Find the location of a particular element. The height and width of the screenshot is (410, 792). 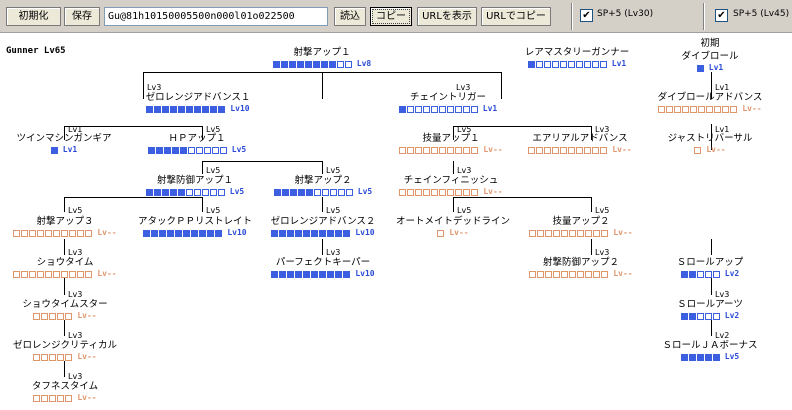

skill-twin-machinegun-gear: ツインマシンガンギア Lv1 is located at coordinates (64, 143).